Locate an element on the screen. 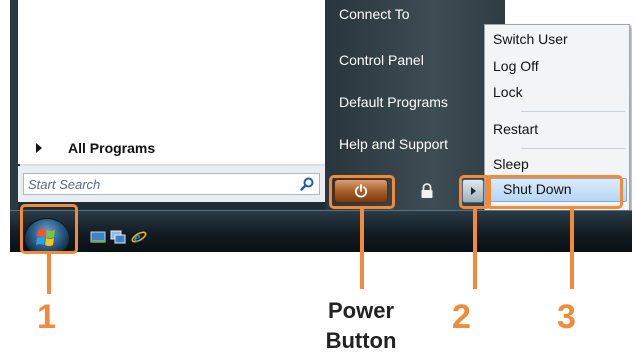  callout-line-power is located at coordinates (362, 249).